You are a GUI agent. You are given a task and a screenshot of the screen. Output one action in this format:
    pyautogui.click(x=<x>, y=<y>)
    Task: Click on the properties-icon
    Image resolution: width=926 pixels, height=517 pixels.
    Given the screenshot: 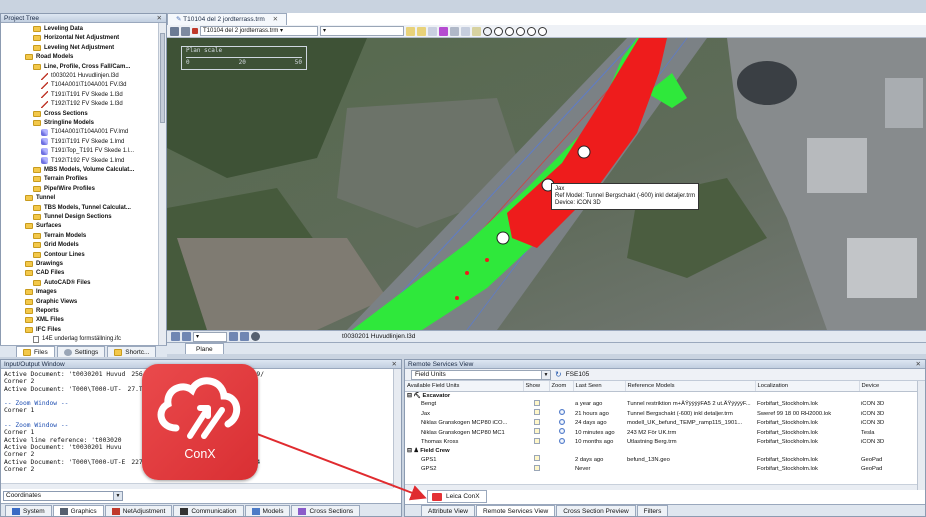 What is the action you would take?
    pyautogui.click(x=454, y=31)
    